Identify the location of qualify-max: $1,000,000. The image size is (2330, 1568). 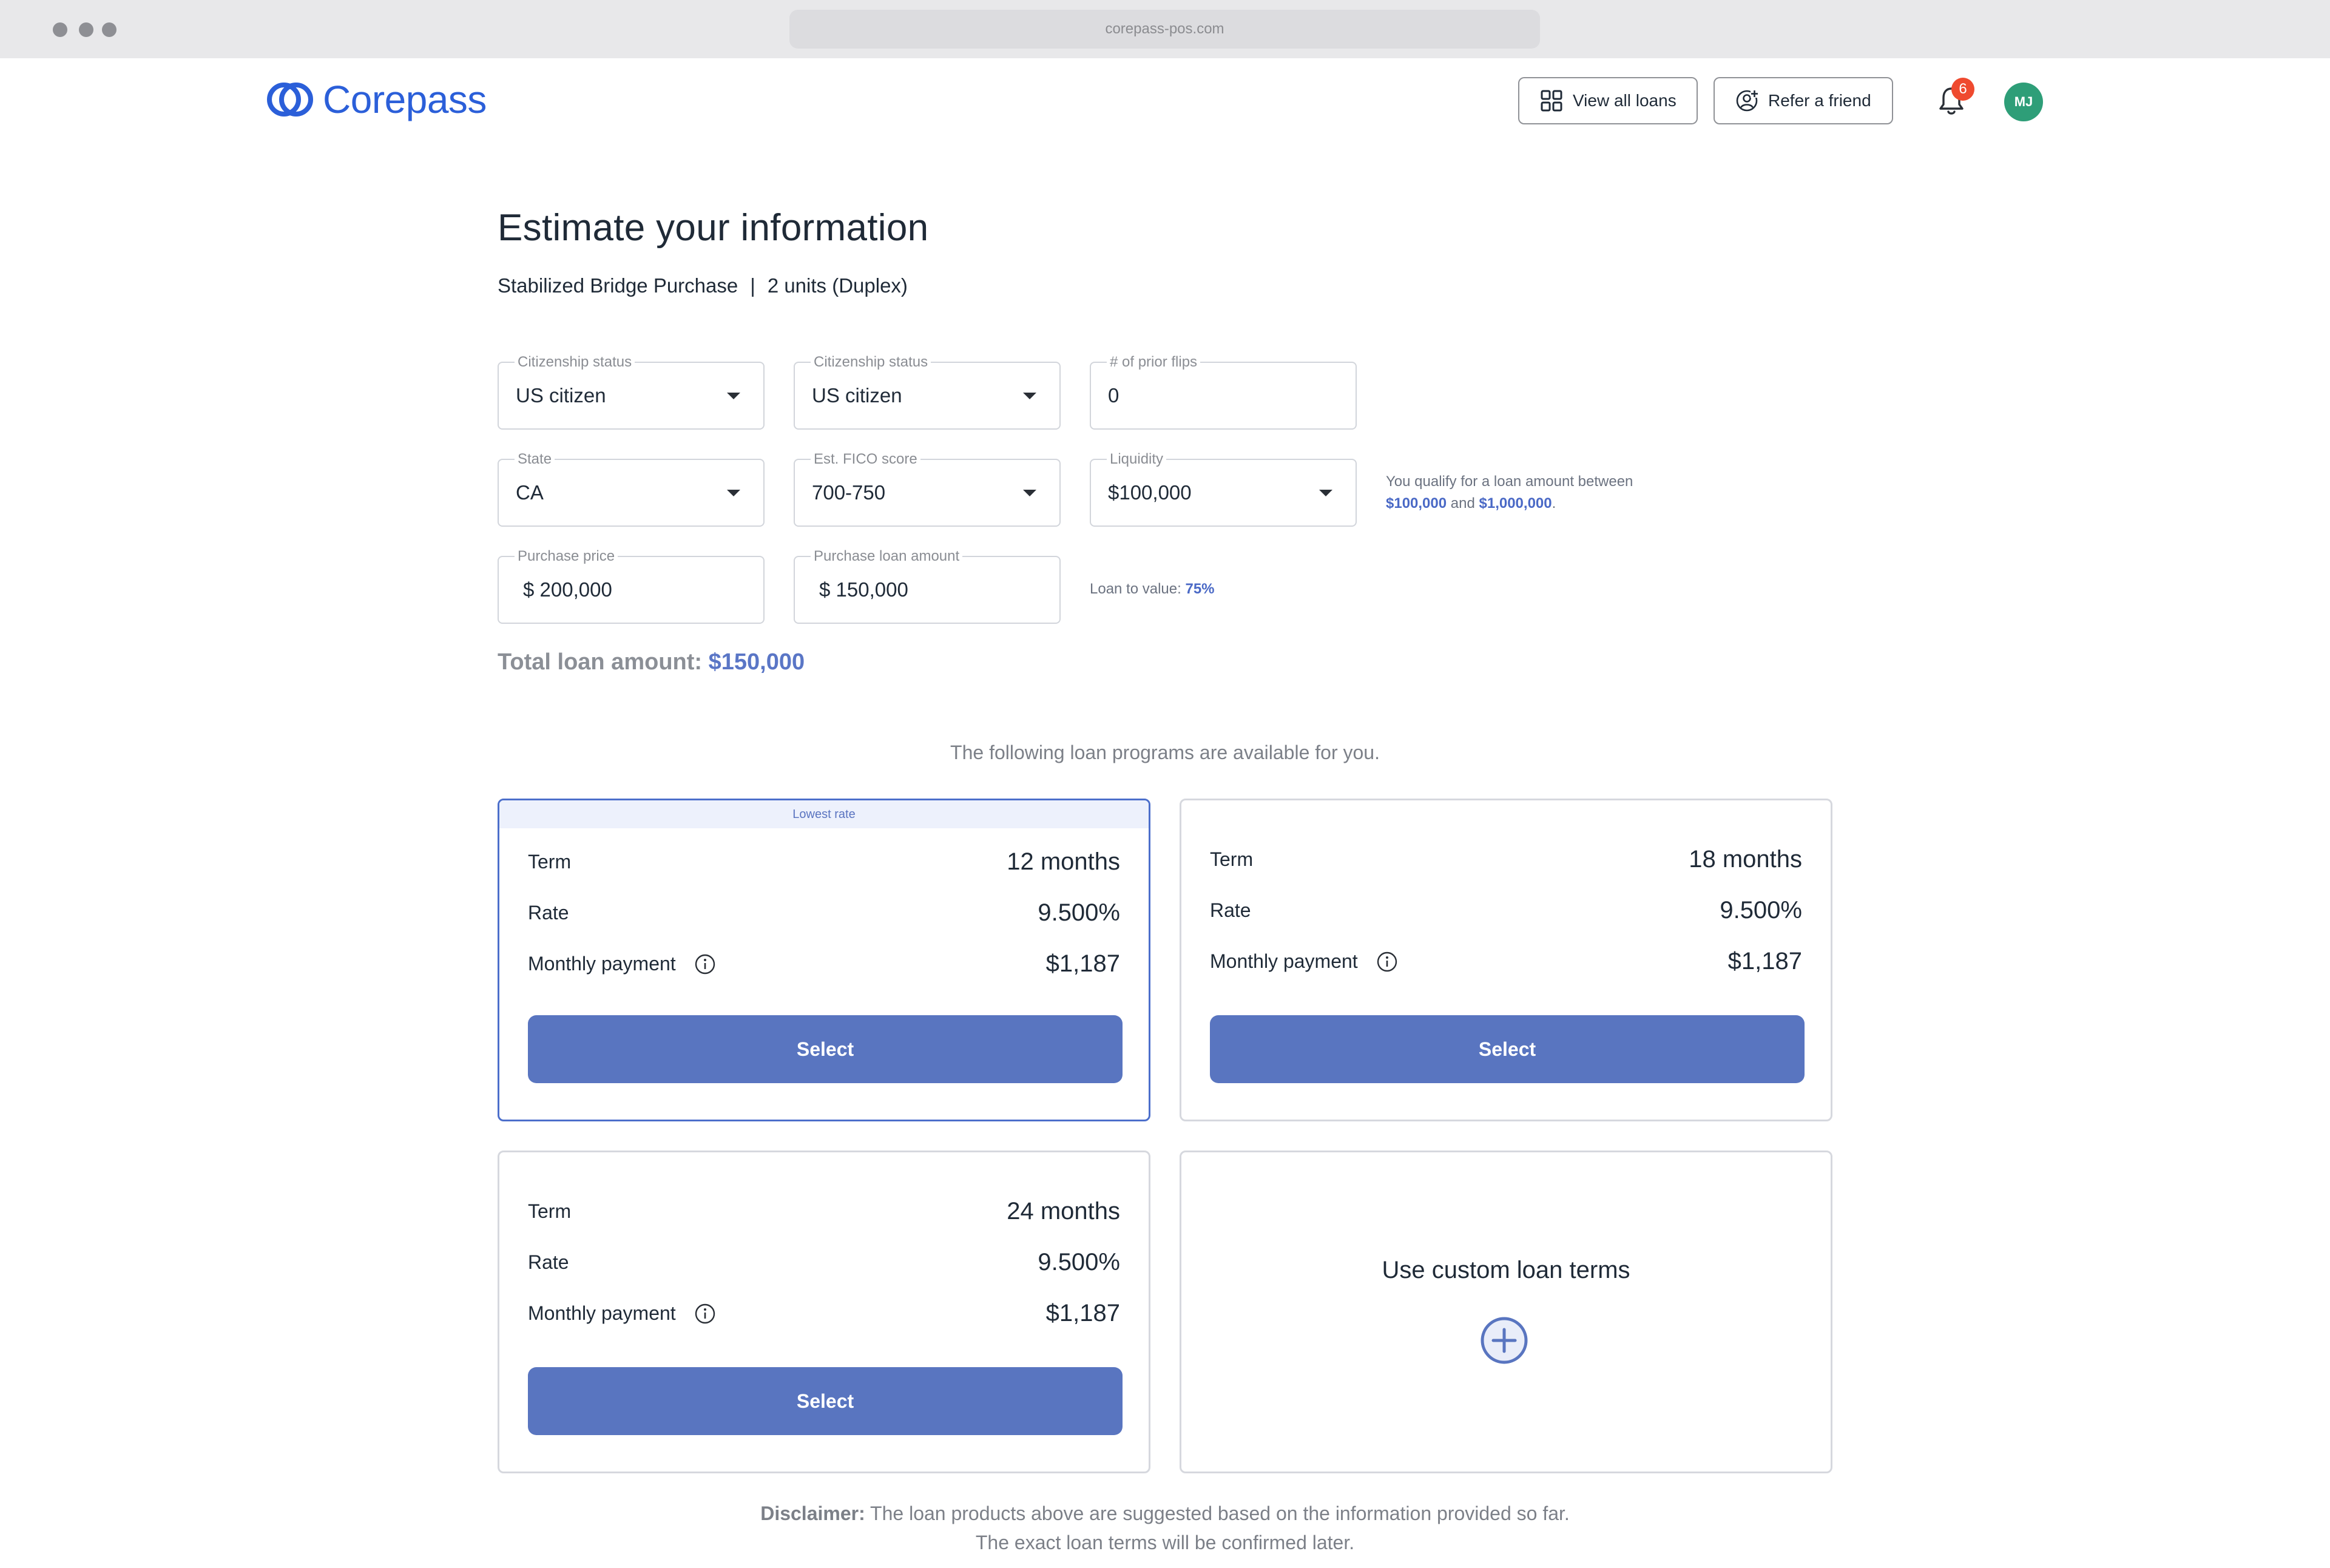
(1515, 504).